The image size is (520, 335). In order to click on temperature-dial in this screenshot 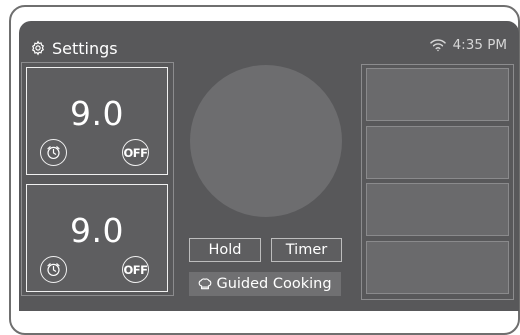, I will do `click(266, 141)`.